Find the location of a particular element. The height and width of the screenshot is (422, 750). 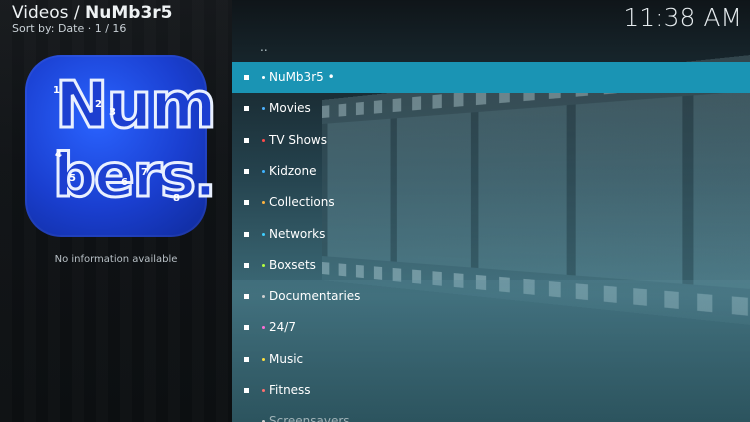

logo-digit: 4 is located at coordinates (58, 154).